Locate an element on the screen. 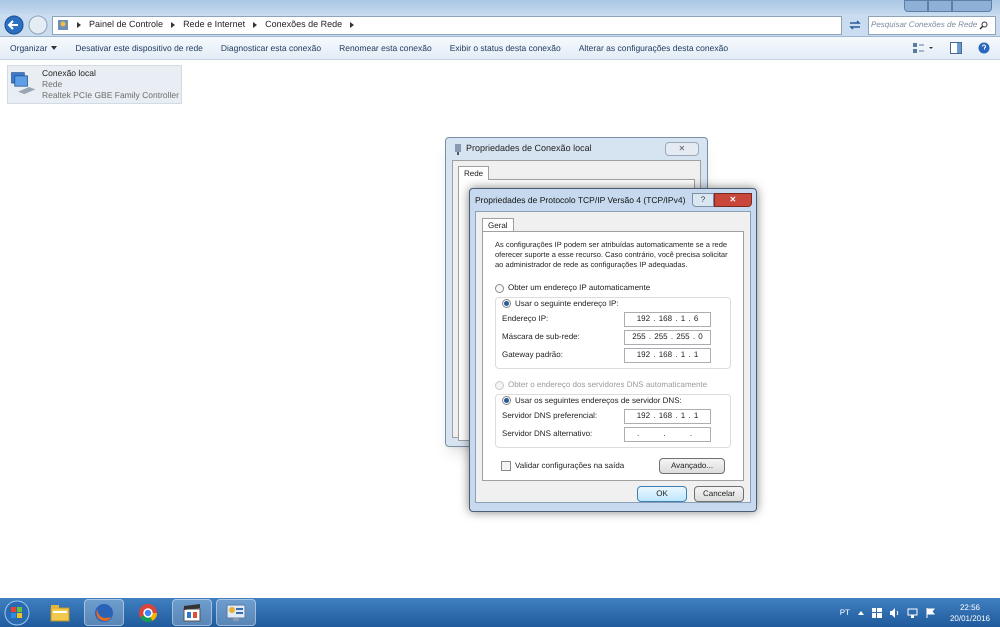 Image resolution: width=1000 pixels, height=627 pixels. field-label: Servidor DNS alternativo: is located at coordinates (548, 434).